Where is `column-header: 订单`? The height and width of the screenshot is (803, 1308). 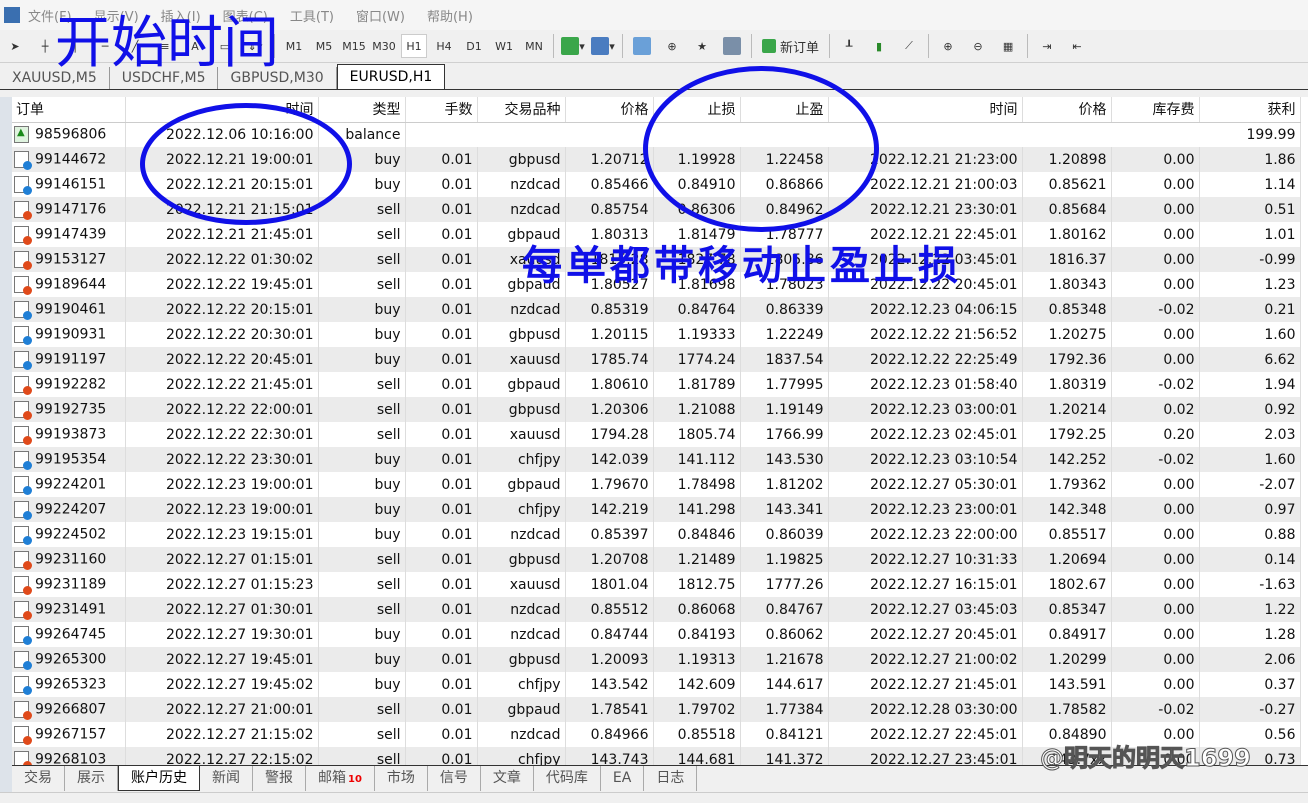 column-header: 订单 is located at coordinates (69, 110).